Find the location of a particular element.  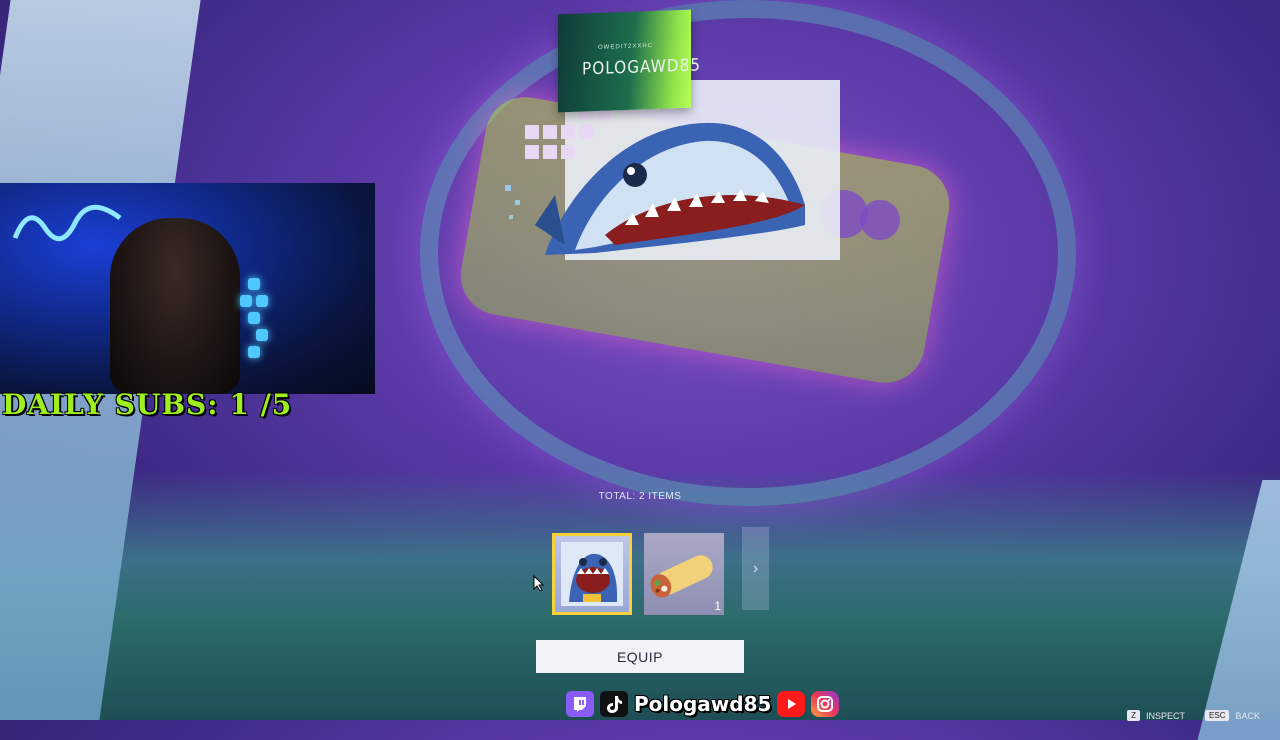

item-slot-burrito: 1 is located at coordinates (684, 574).